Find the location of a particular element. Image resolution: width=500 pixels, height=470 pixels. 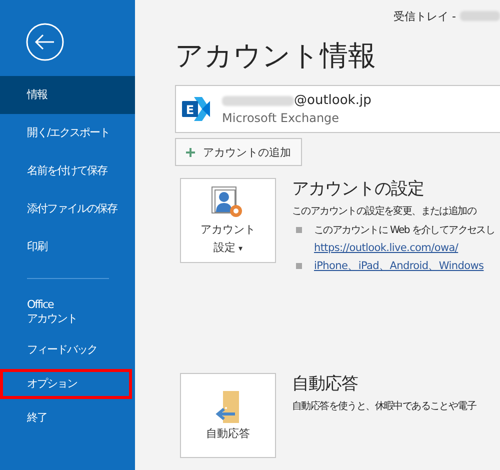

sidebar-item: 名前を付けて保存 is located at coordinates (67, 171).